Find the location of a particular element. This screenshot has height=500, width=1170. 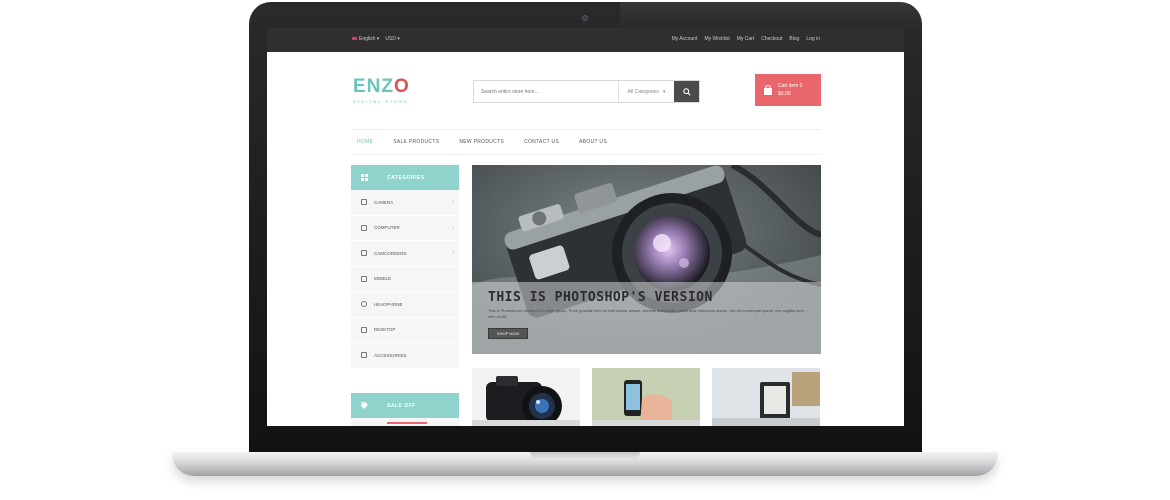

cart-button: Cart item 0 $0.00 is located at coordinates (788, 90).